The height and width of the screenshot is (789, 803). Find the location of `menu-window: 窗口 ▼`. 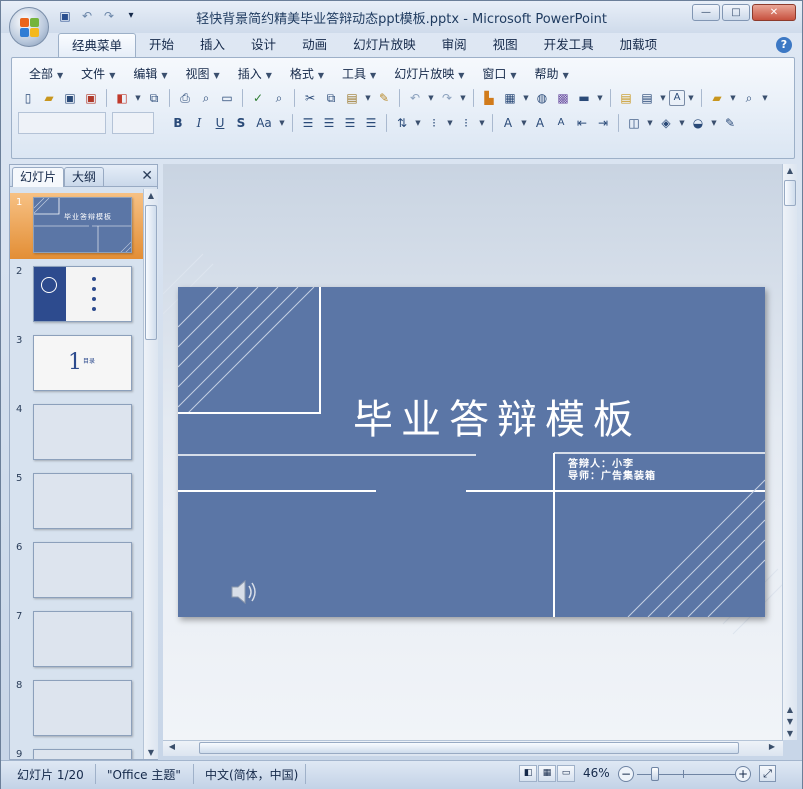

menu-window: 窗口 ▼ is located at coordinates (499, 74).